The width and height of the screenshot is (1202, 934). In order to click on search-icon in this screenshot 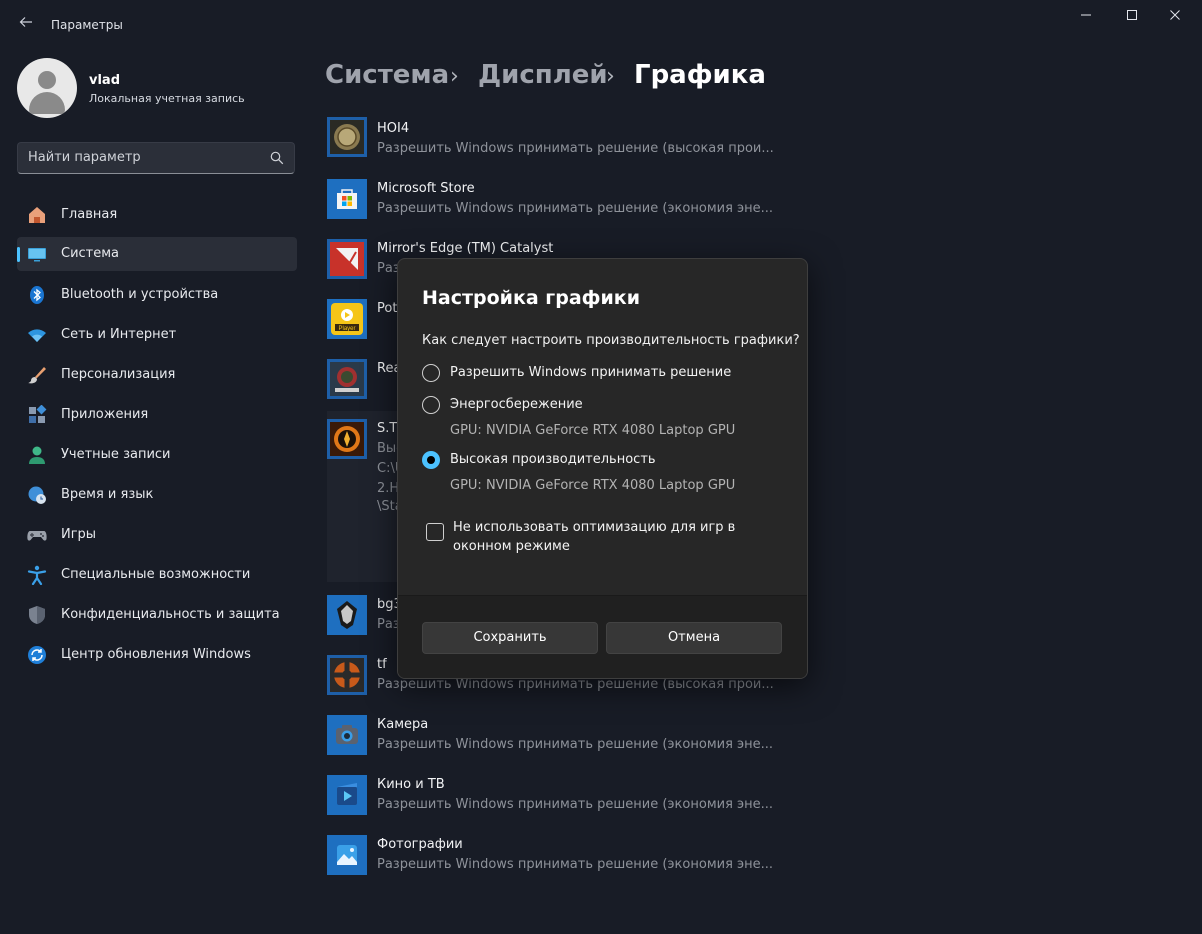, I will do `click(277, 158)`.